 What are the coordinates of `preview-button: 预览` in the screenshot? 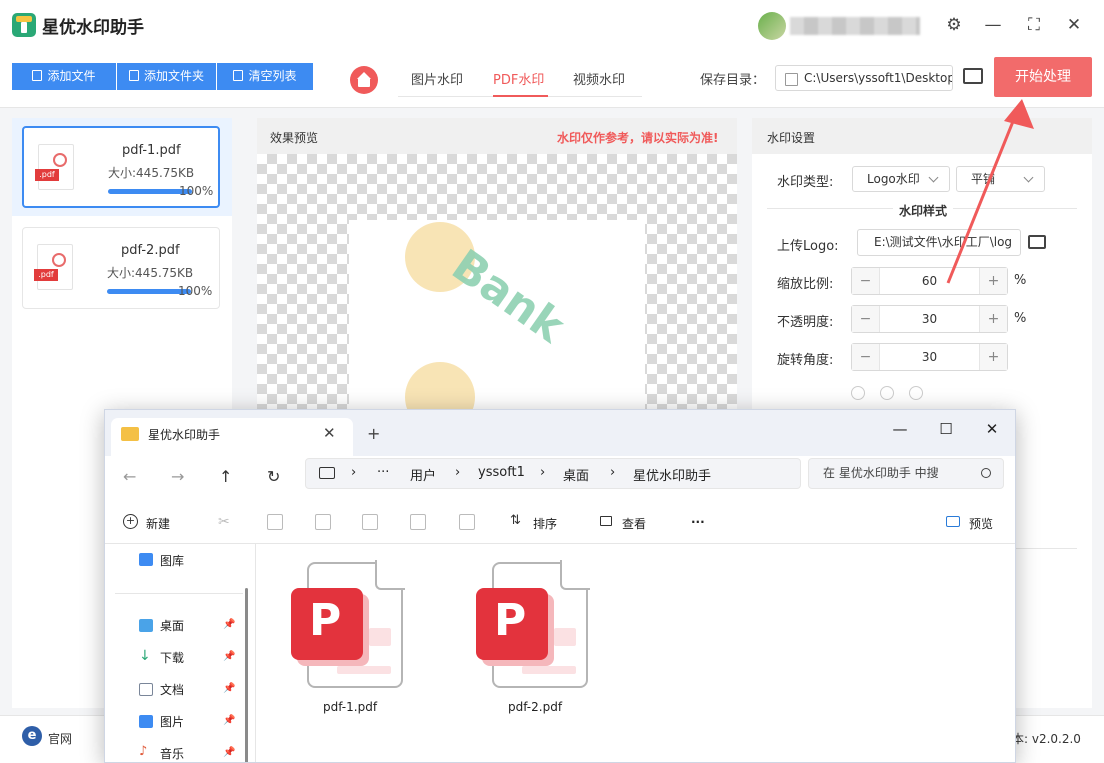 It's located at (981, 523).